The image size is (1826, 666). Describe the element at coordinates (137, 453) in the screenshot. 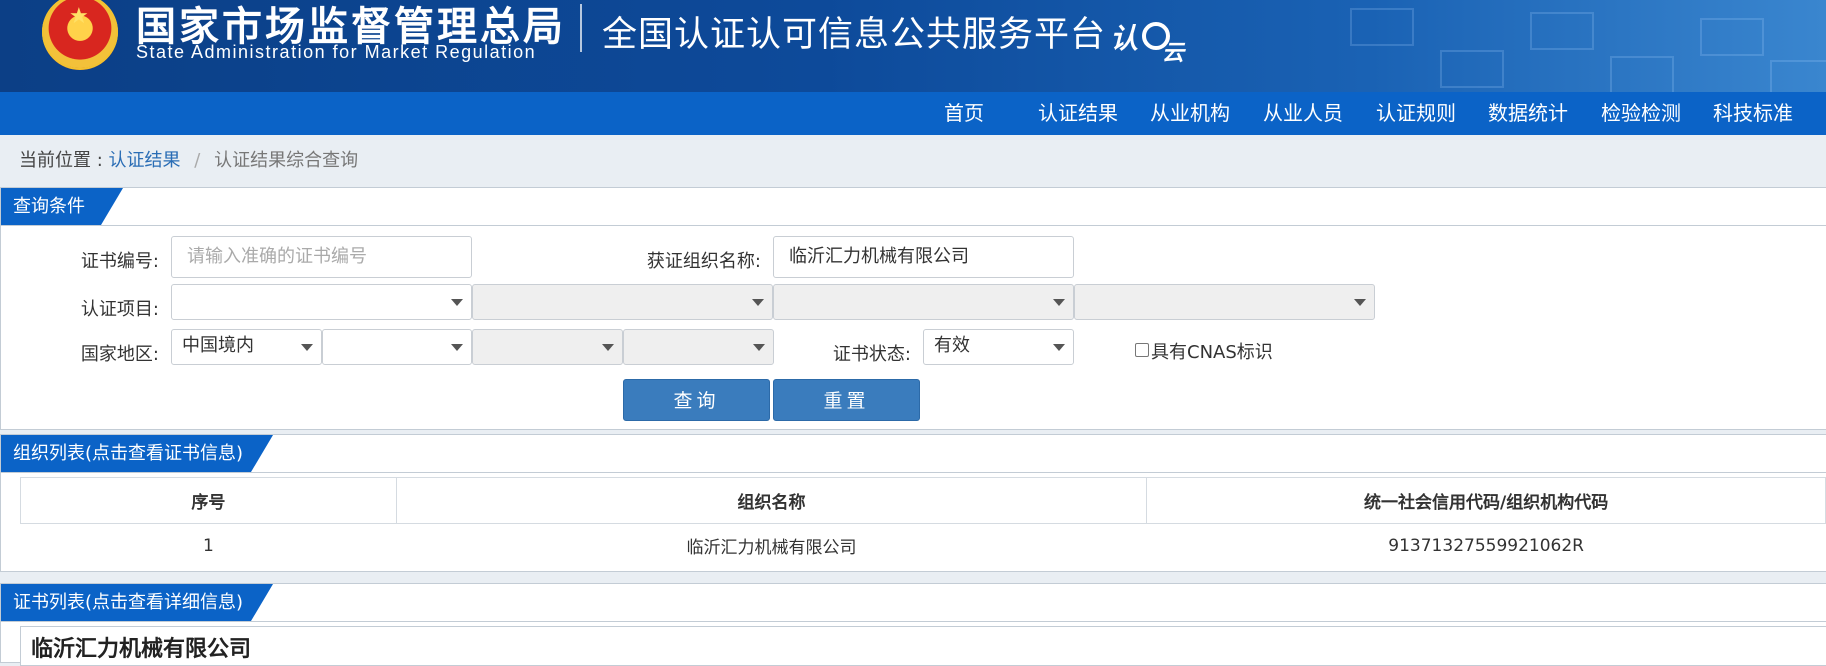

I see `org-list-tab: 组织列表(点击查看证书信息)` at that location.